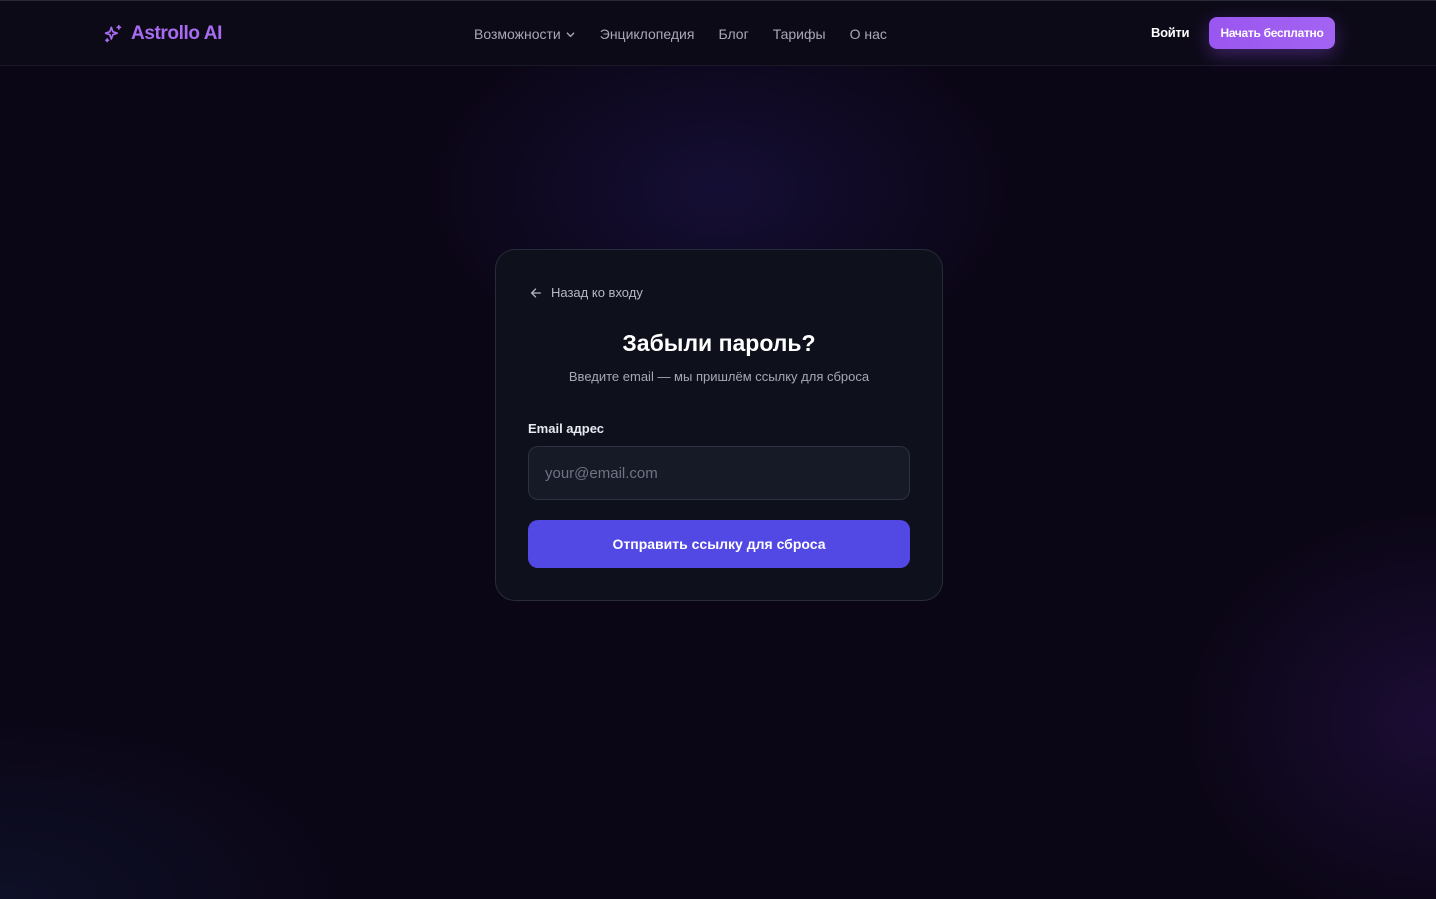 The width and height of the screenshot is (1436, 899). What do you see at coordinates (597, 292) in the screenshot?
I see `back-to-login-label: Назад ко входу` at bounding box center [597, 292].